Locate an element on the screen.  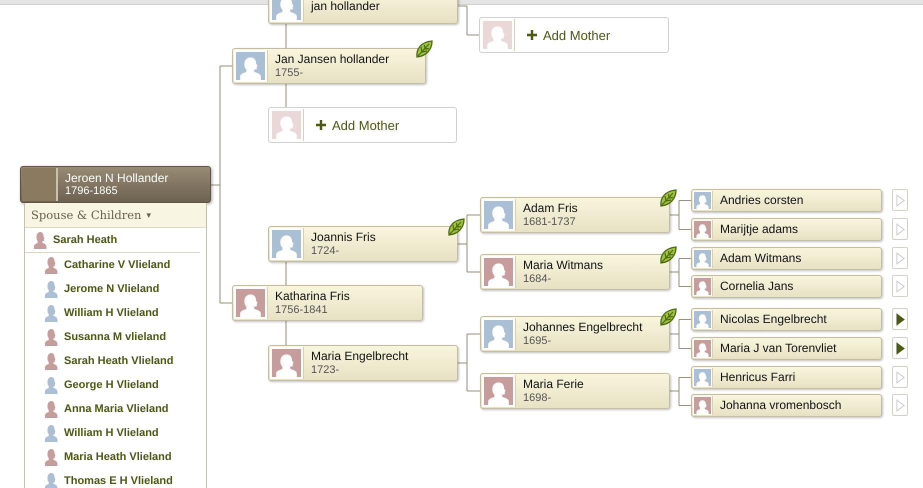
person-card: Adam Fris 1681-1737 is located at coordinates (575, 215).